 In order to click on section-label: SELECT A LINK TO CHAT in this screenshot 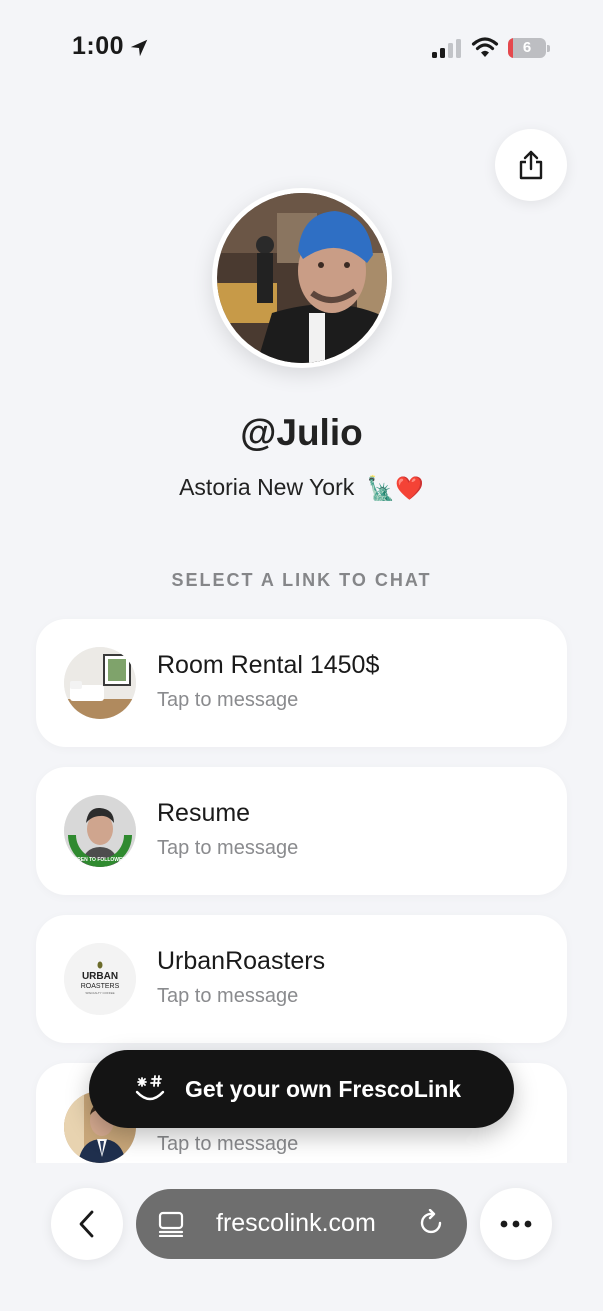, I will do `click(301, 580)`.